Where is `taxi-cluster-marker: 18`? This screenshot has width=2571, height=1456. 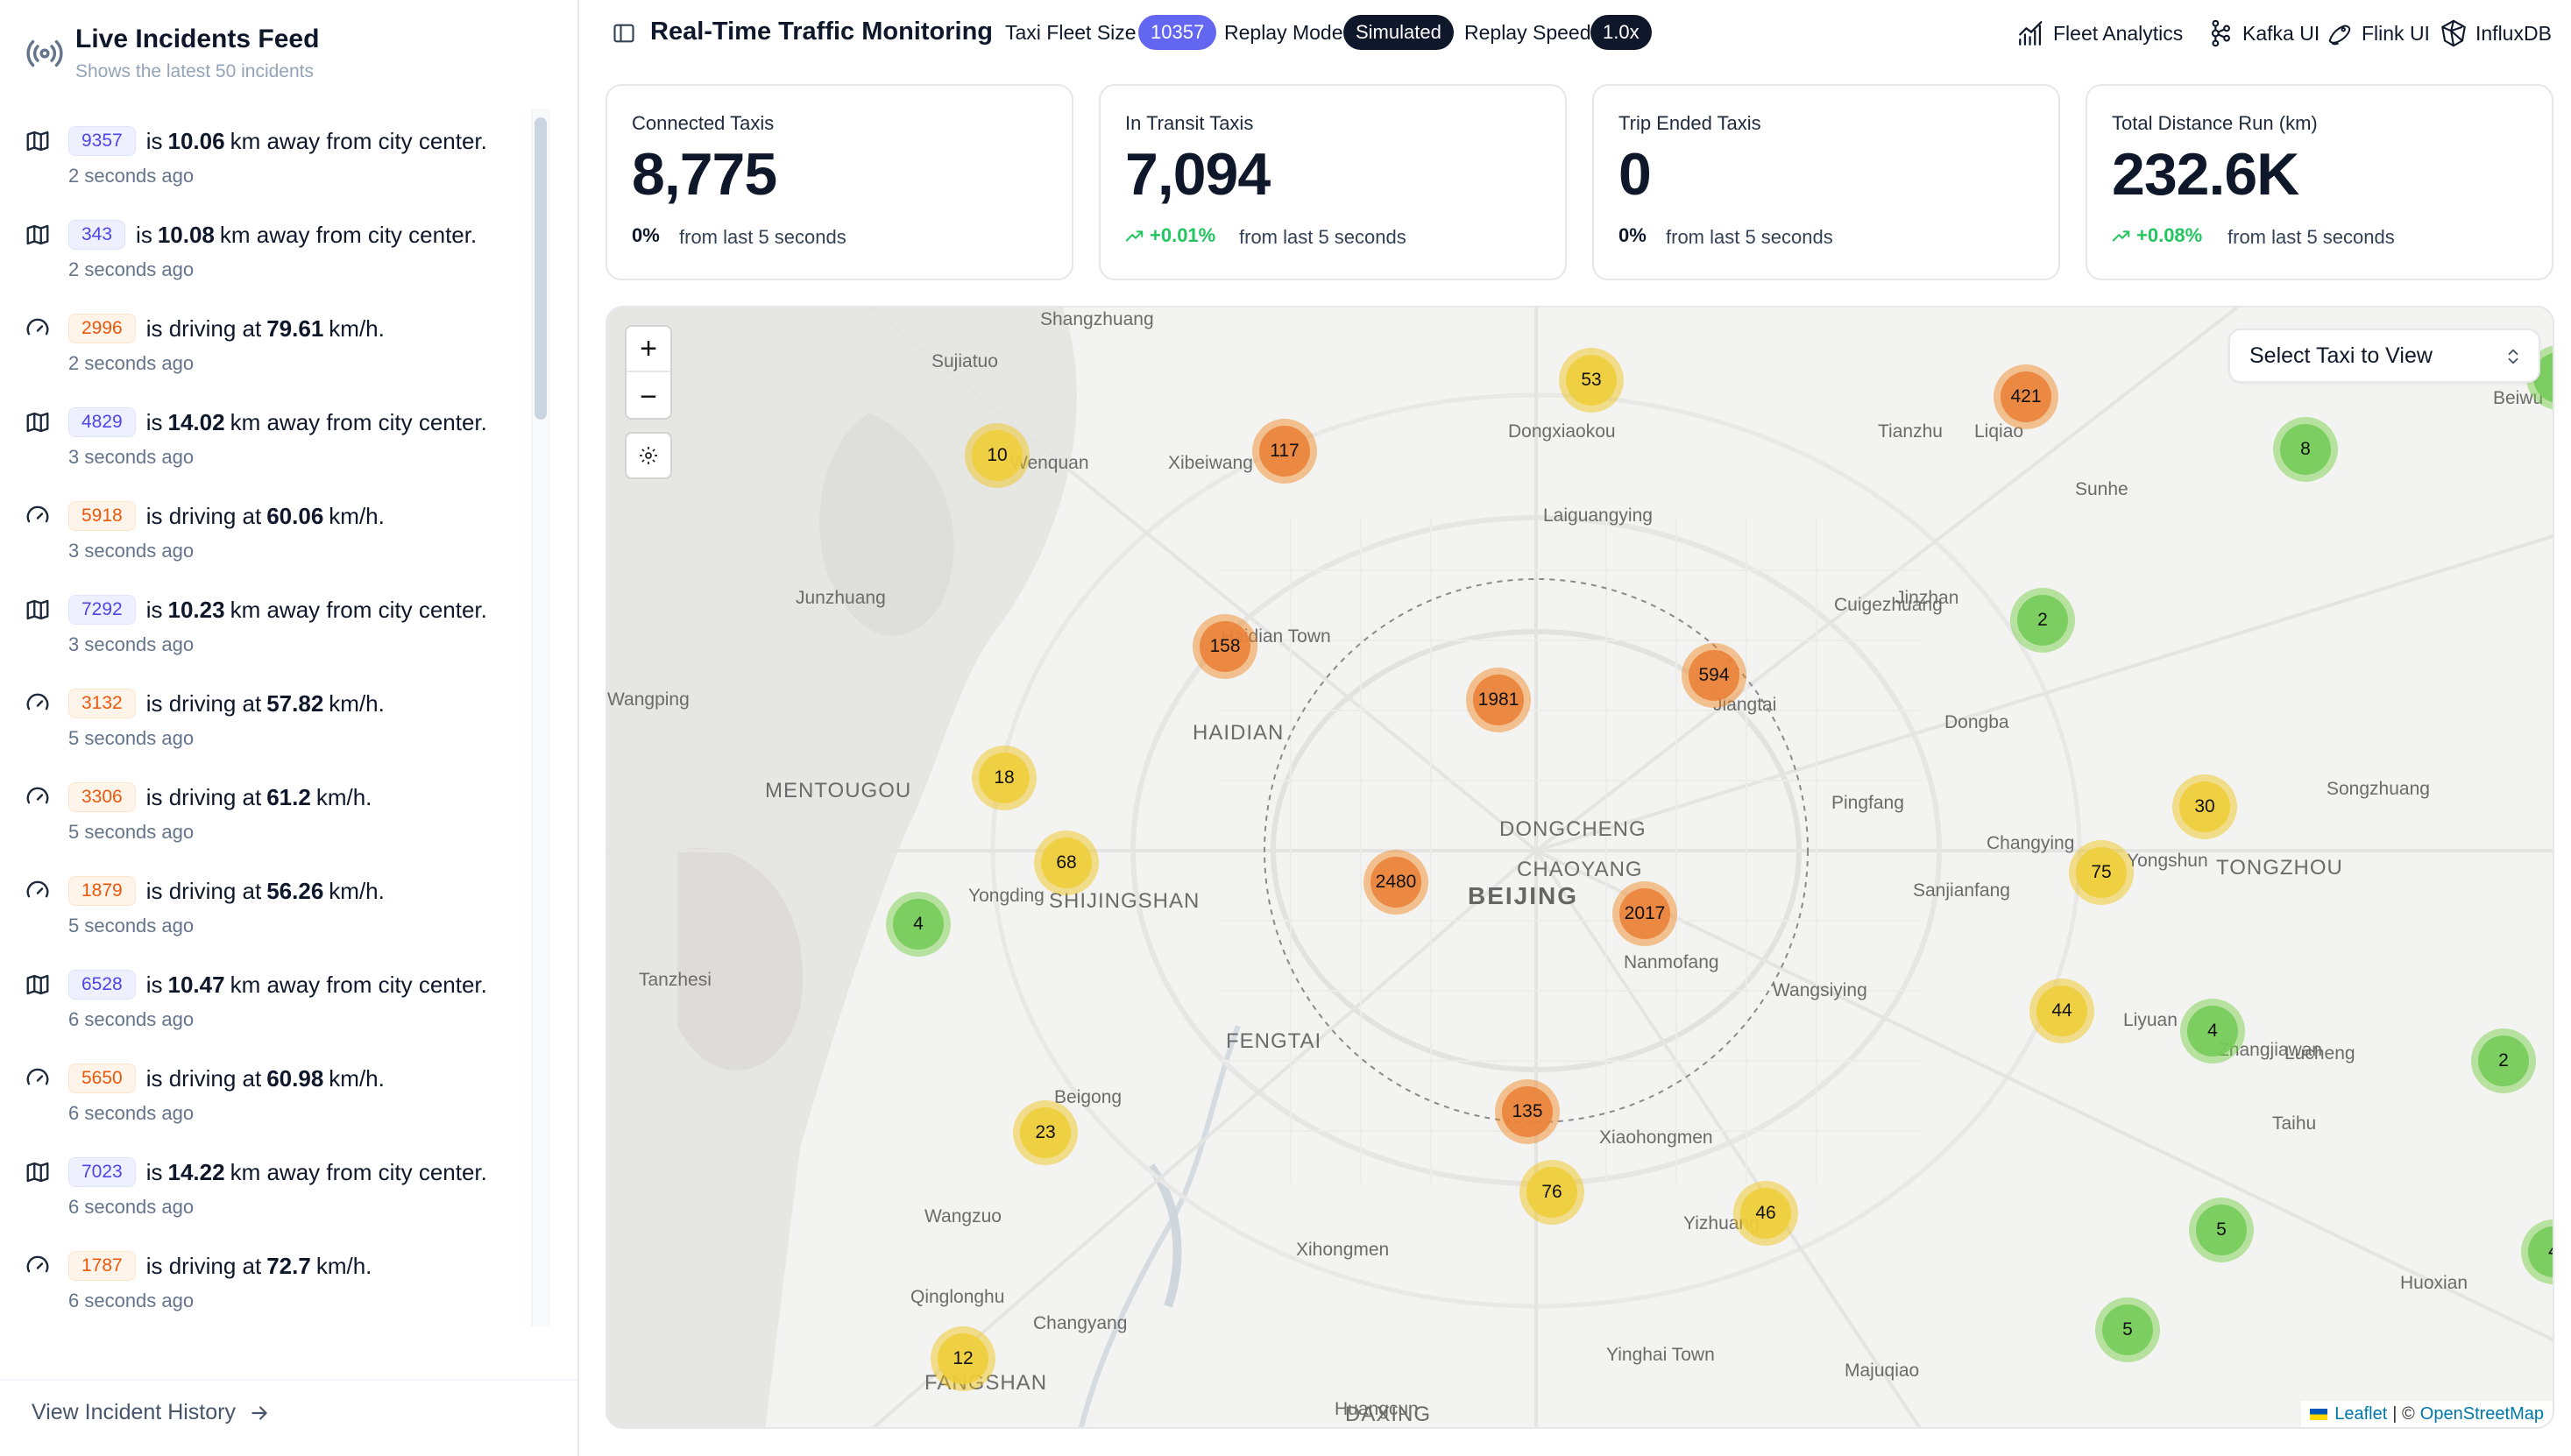 taxi-cluster-marker: 18 is located at coordinates (1004, 778).